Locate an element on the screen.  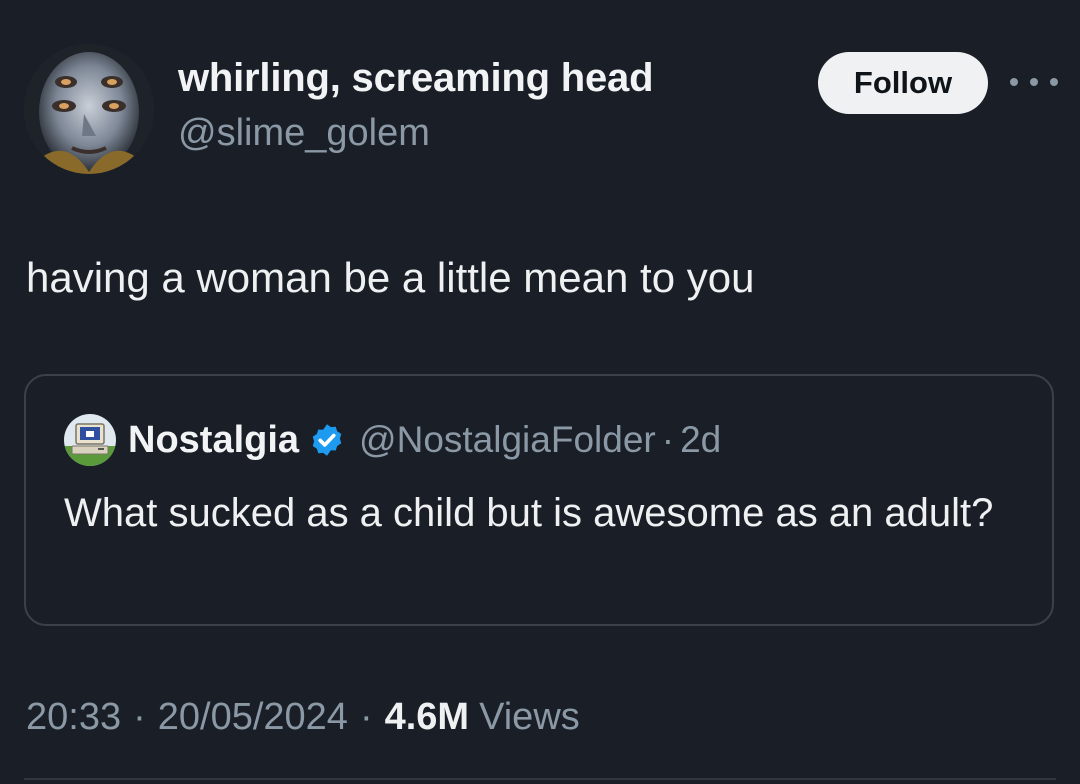
tweet-date: 20/05/2024 is located at coordinates (253, 717).